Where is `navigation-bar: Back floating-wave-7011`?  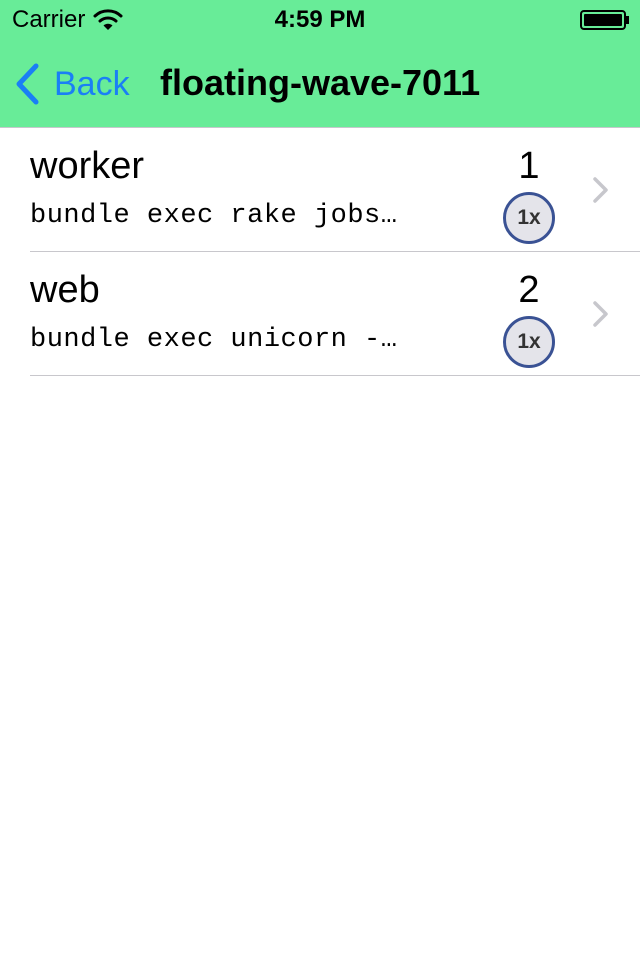 navigation-bar: Back floating-wave-7011 is located at coordinates (320, 84).